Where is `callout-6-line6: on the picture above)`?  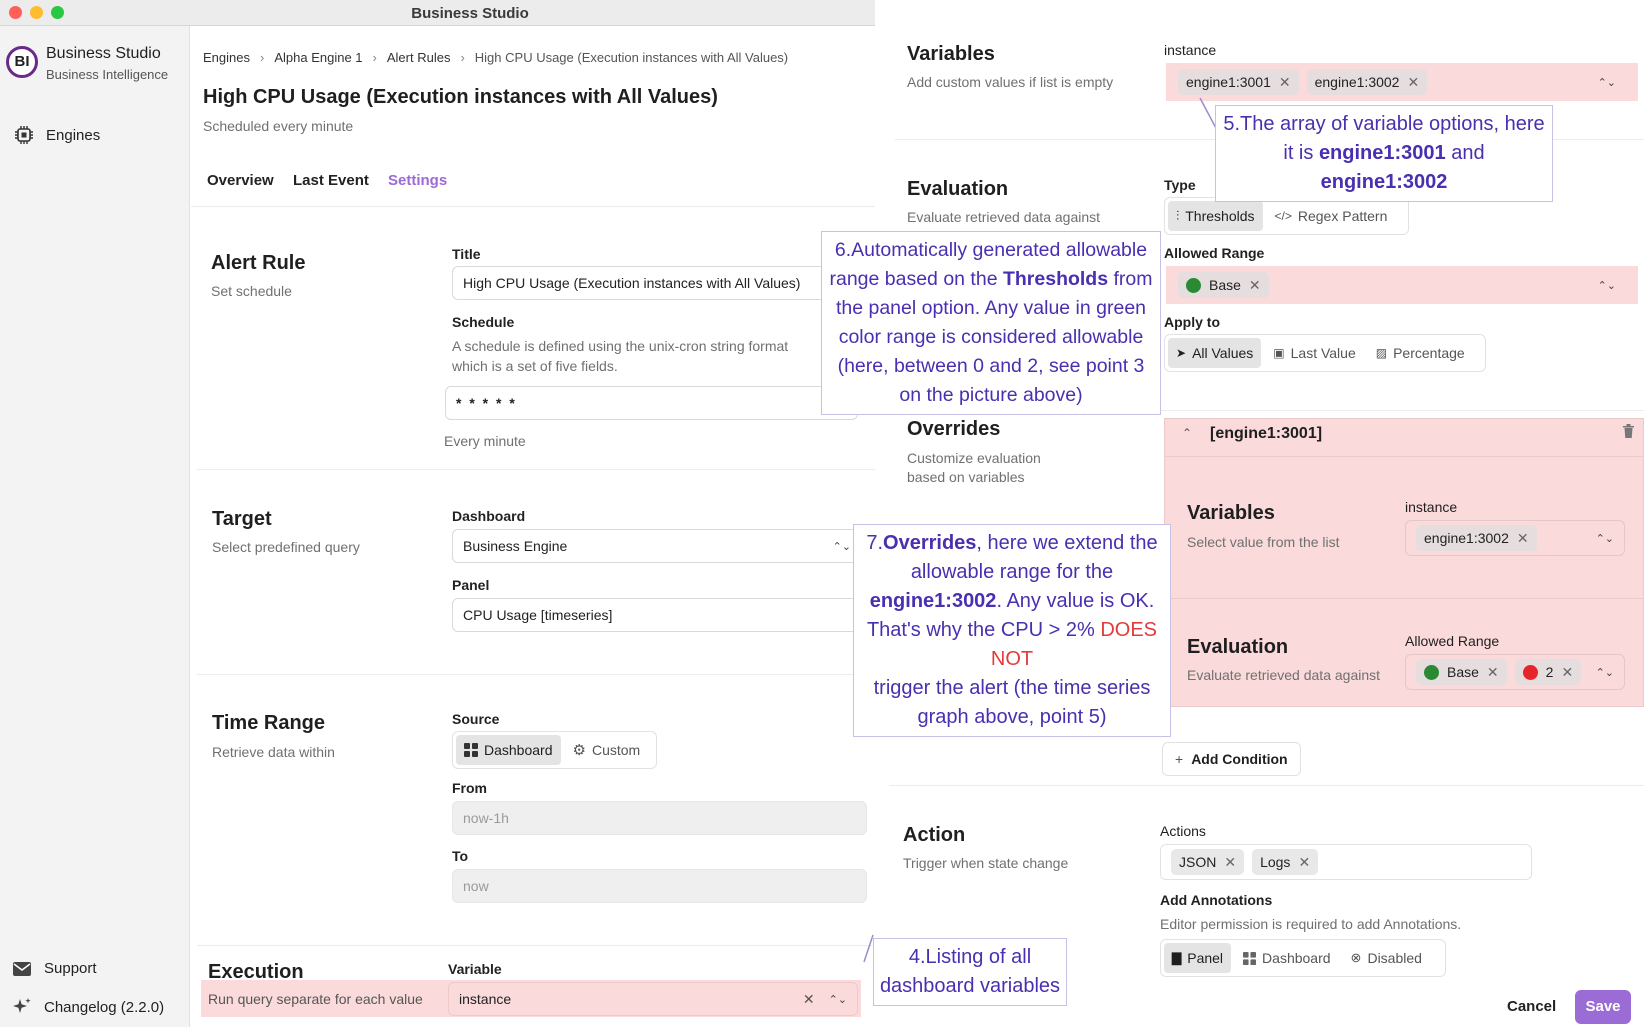 callout-6-line6: on the picture above) is located at coordinates (991, 395).